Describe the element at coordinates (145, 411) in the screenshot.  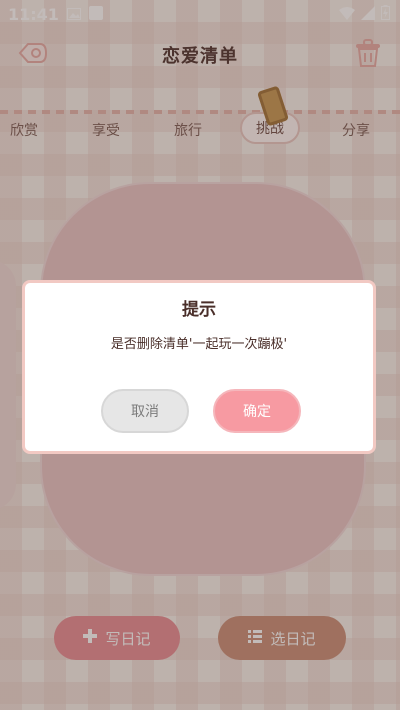
I see `cancel-button: 取消` at that location.